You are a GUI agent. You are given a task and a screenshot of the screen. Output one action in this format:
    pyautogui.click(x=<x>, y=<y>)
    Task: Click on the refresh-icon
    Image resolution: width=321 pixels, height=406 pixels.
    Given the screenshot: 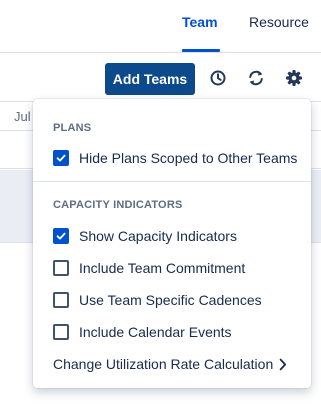 What is the action you would take?
    pyautogui.click(x=256, y=78)
    